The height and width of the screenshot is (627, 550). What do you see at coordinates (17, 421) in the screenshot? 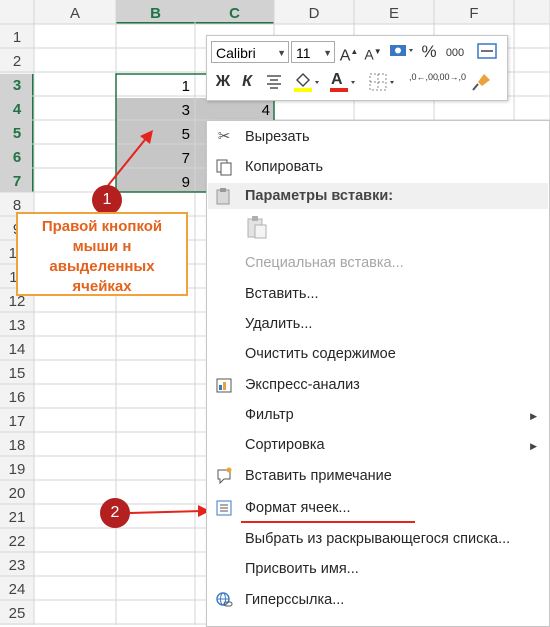
I see `row-header-17: 17` at bounding box center [17, 421].